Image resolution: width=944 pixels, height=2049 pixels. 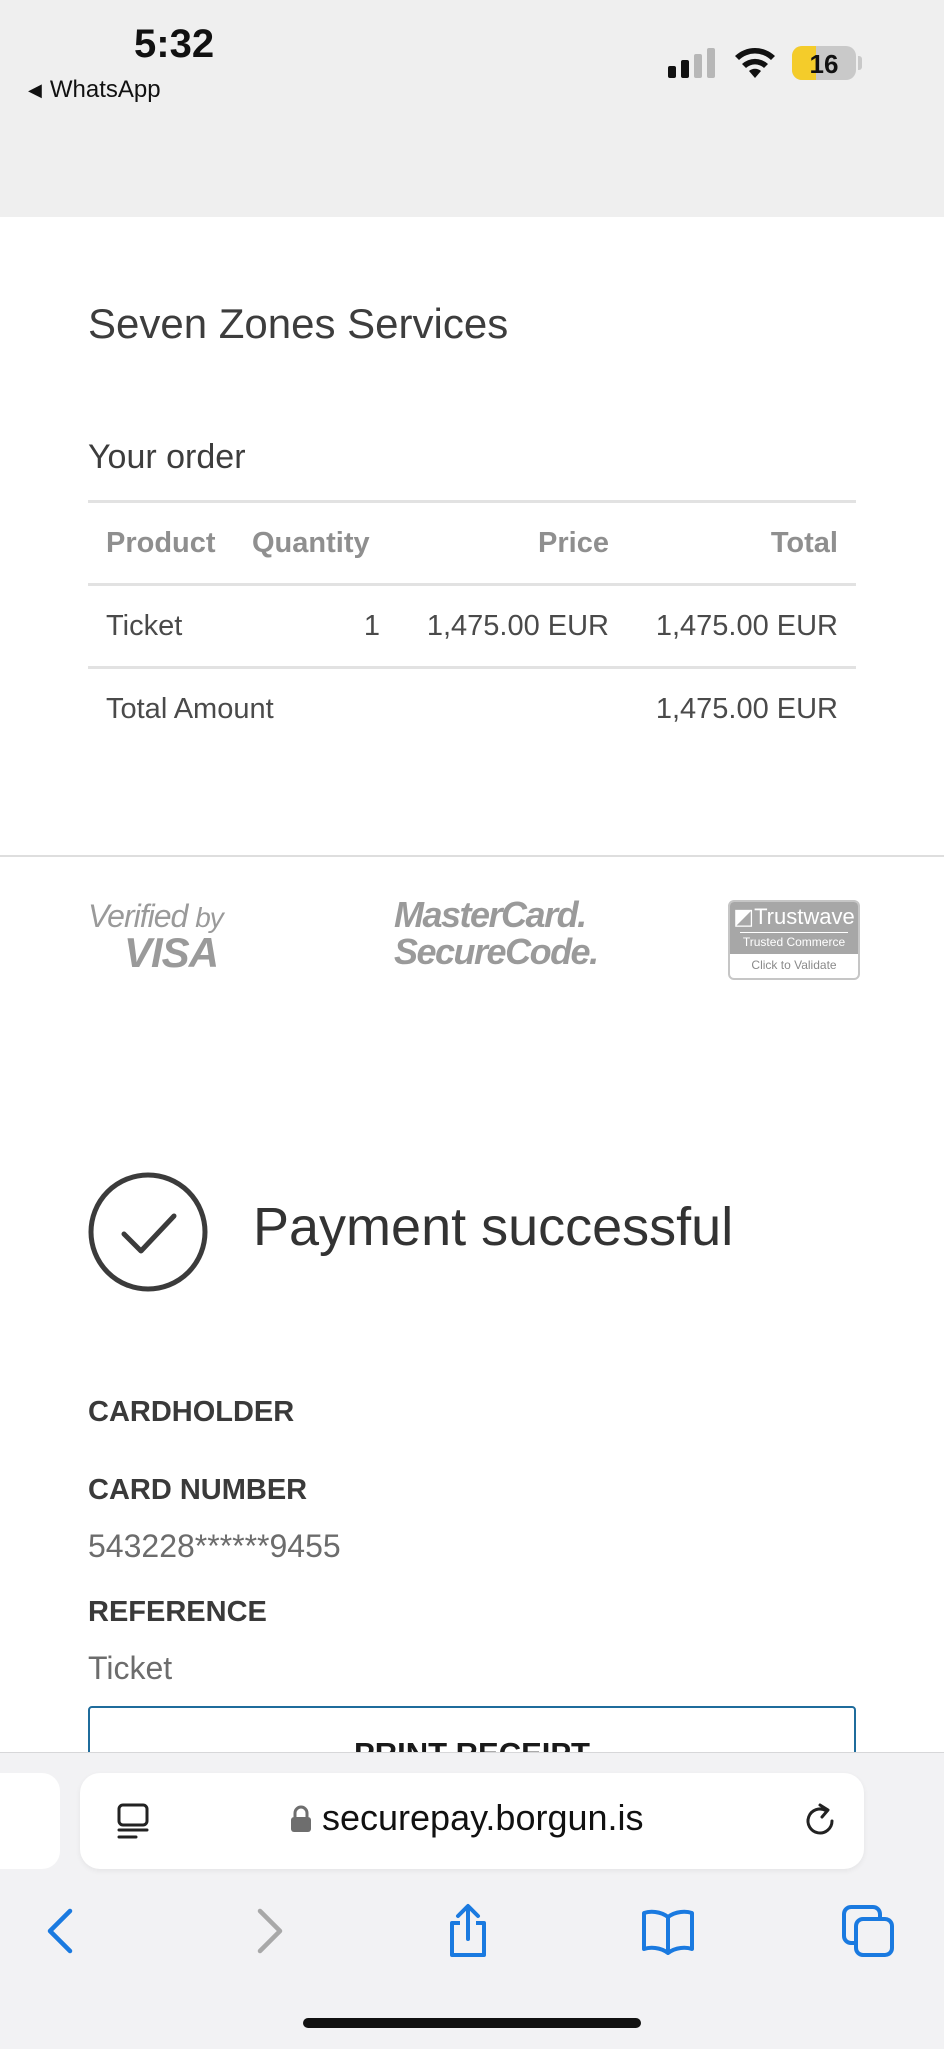 I want to click on card-number-label: CARD NUMBER, so click(x=198, y=1490).